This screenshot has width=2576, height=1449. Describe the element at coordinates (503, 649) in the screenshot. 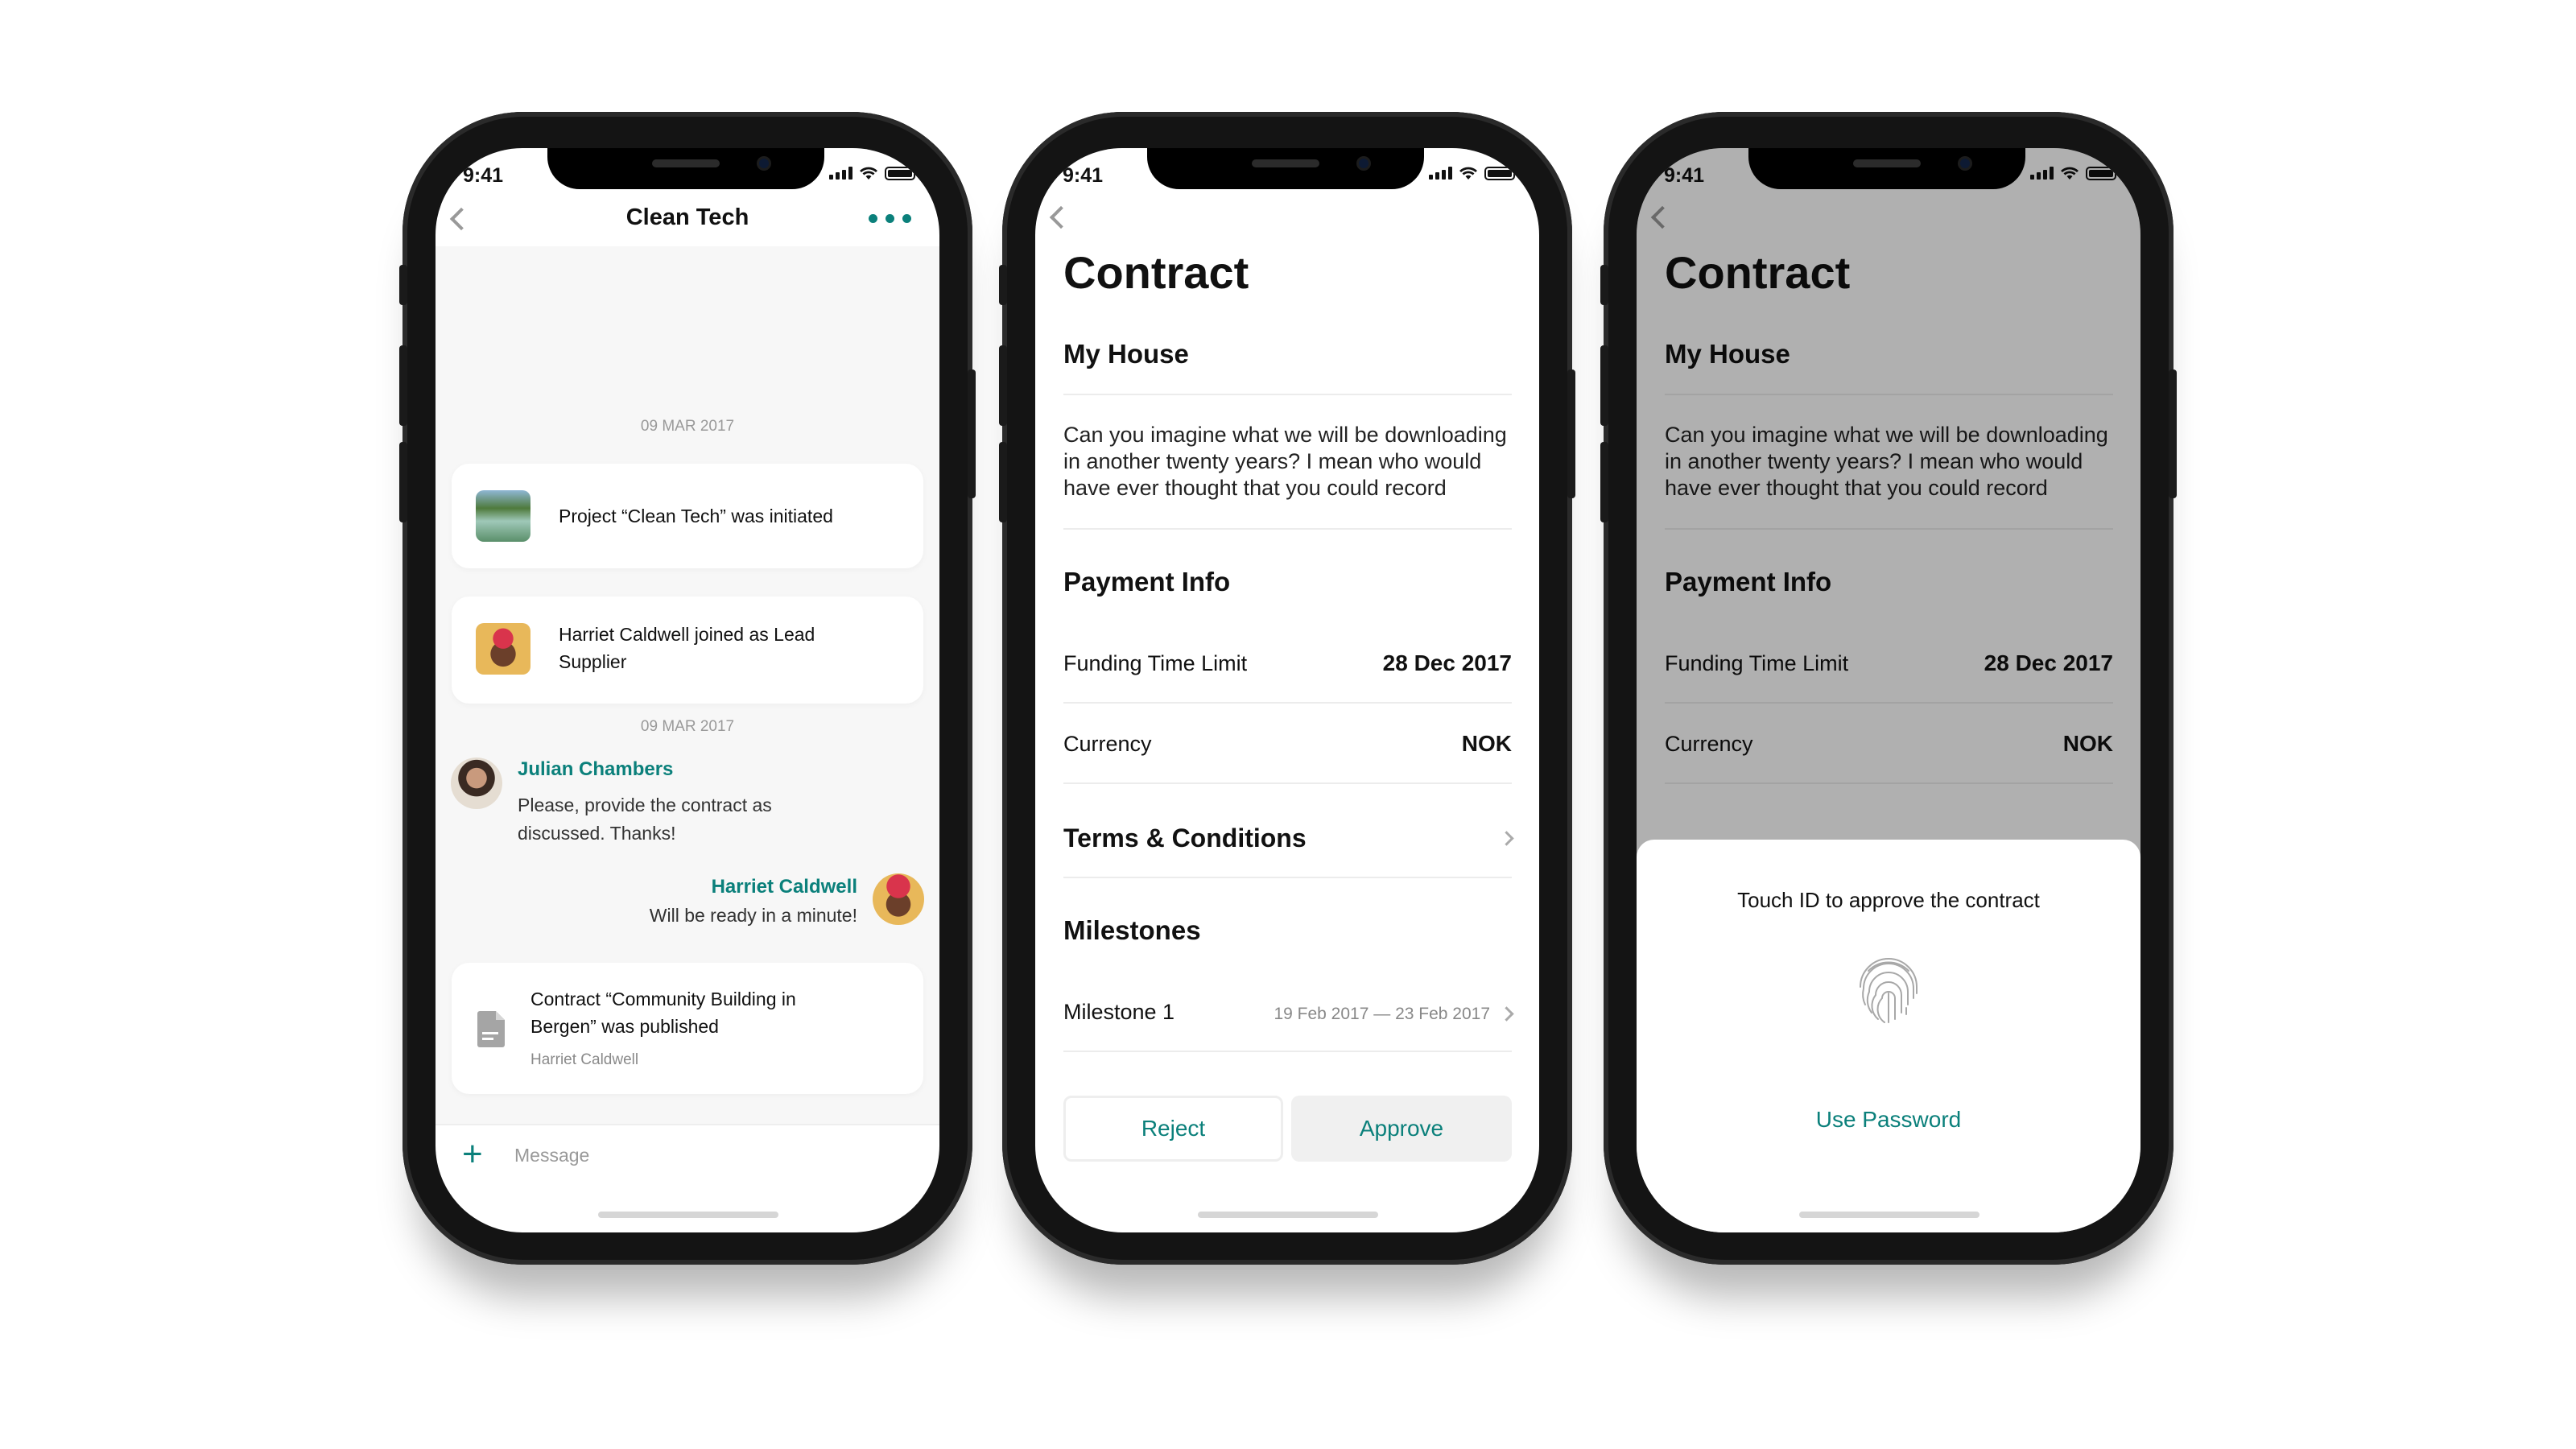

I see `harriet-thumbnail` at that location.